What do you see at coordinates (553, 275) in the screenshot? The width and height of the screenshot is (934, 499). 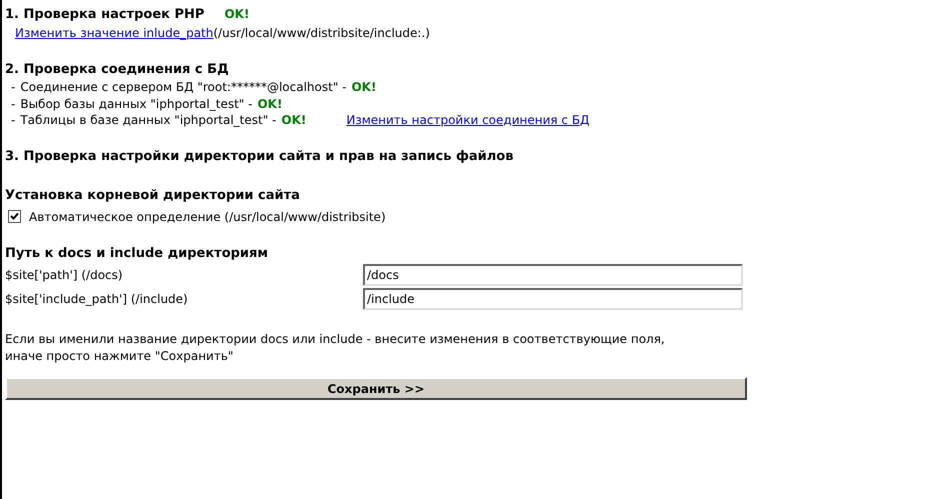 I see `path-input: /docs` at bounding box center [553, 275].